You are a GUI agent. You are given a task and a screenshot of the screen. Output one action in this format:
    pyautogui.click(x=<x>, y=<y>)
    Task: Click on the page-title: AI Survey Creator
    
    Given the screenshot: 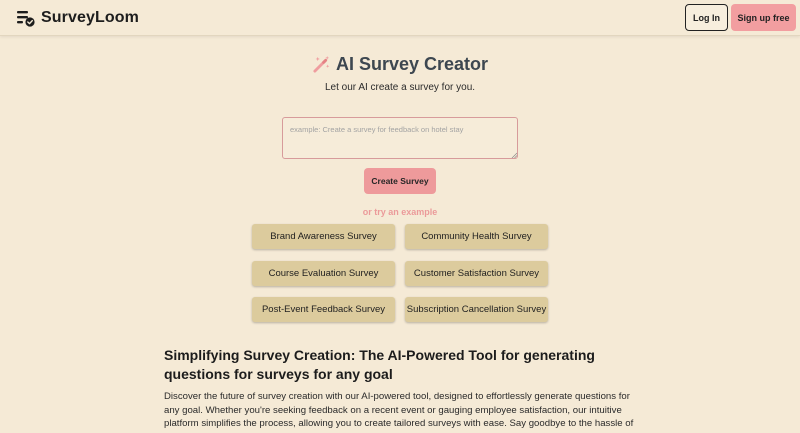 What is the action you would take?
    pyautogui.click(x=412, y=63)
    